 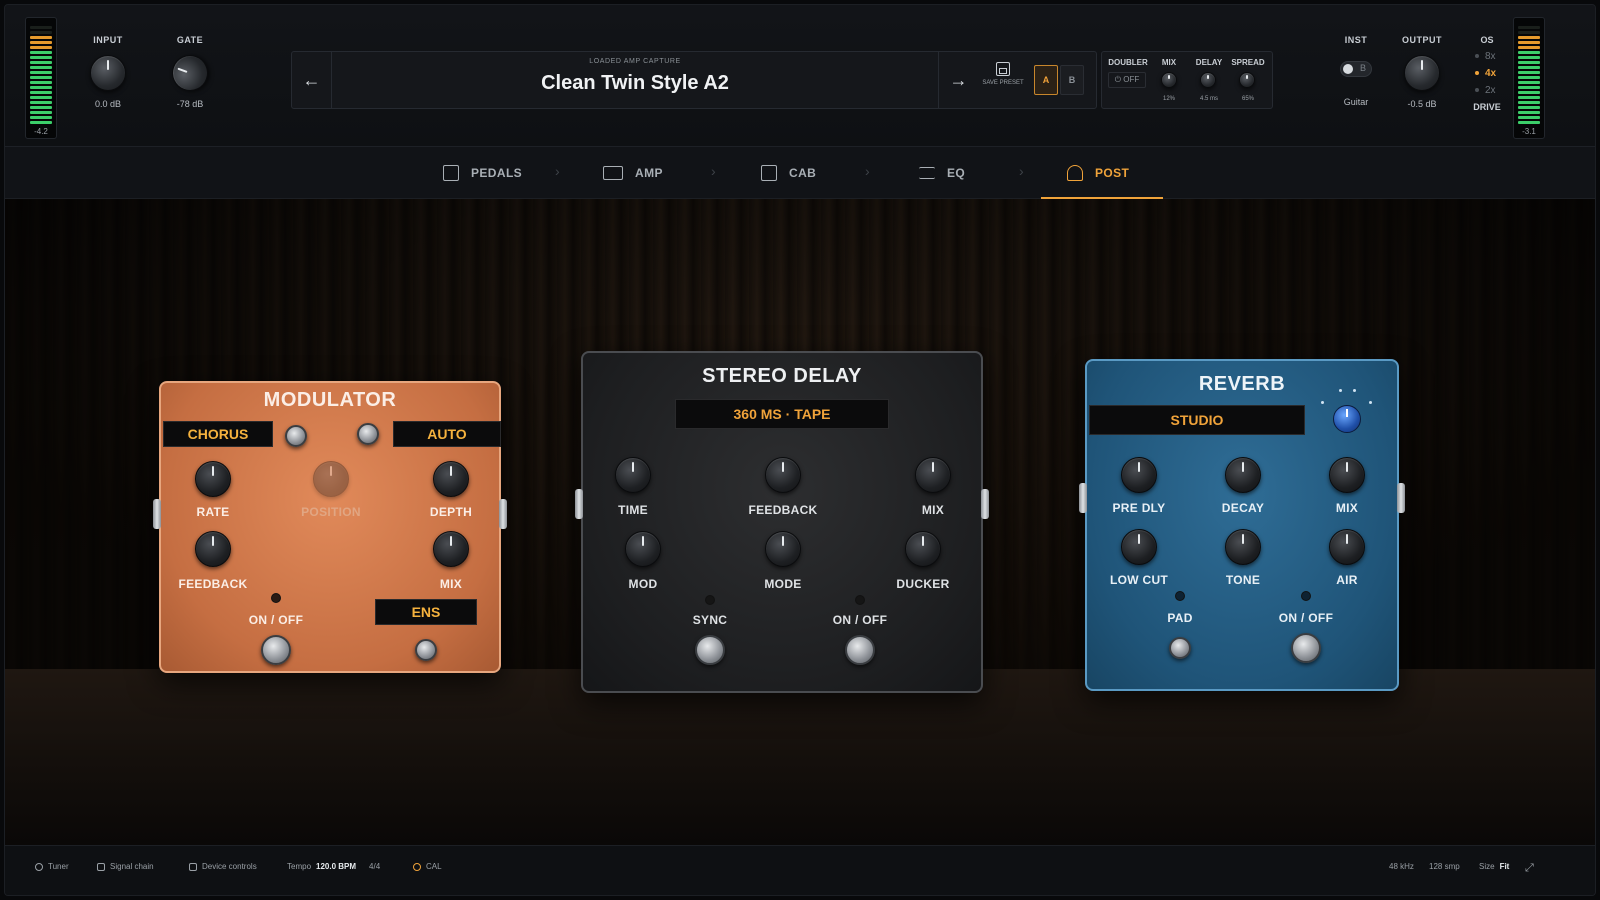 I want to click on time-knob, so click(x=633, y=475).